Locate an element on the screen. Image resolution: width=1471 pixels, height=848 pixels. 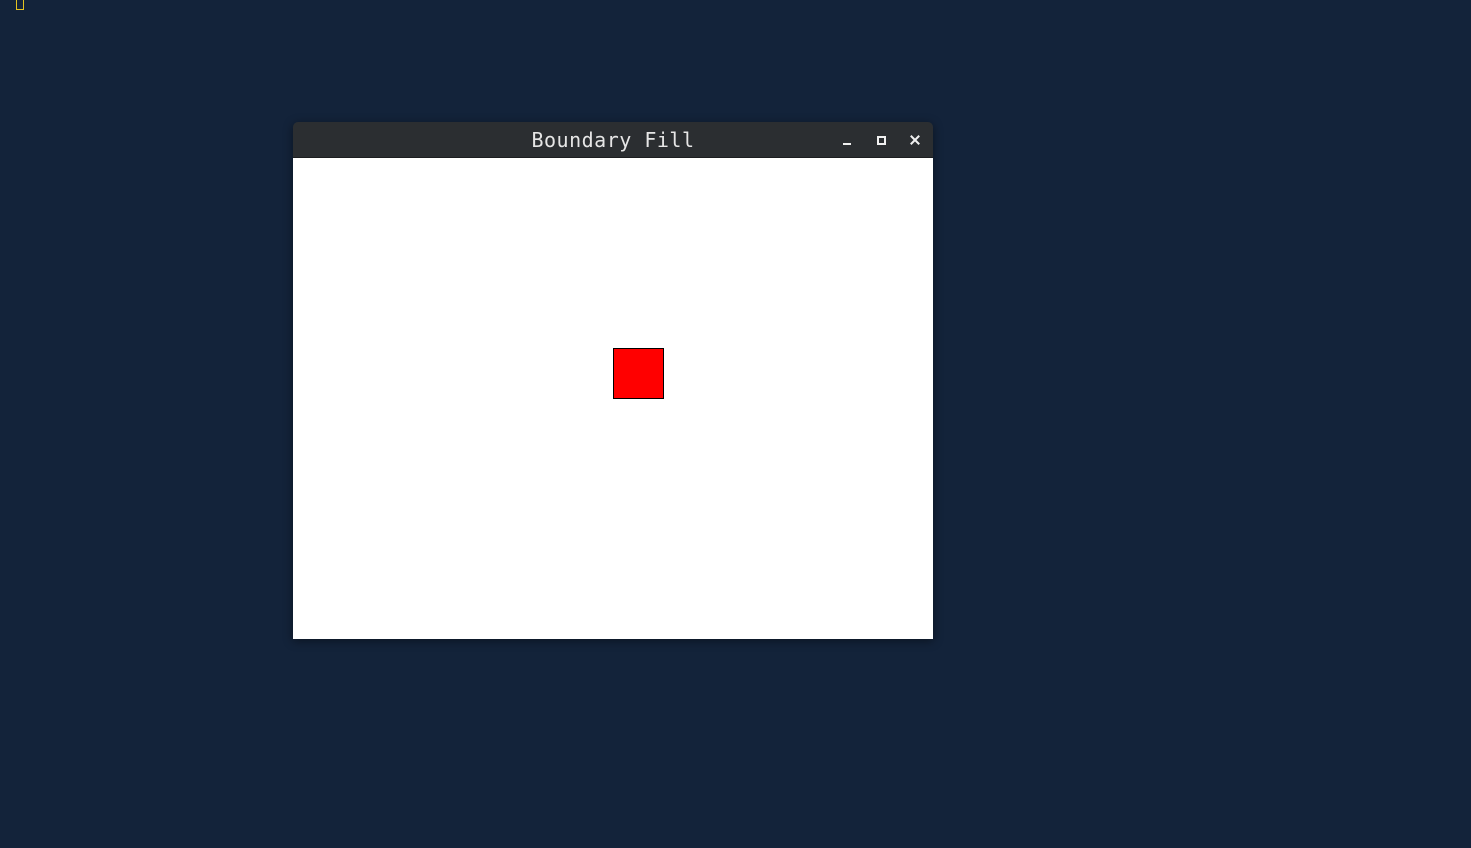
window-title: Boundary Fill is located at coordinates (613, 140).